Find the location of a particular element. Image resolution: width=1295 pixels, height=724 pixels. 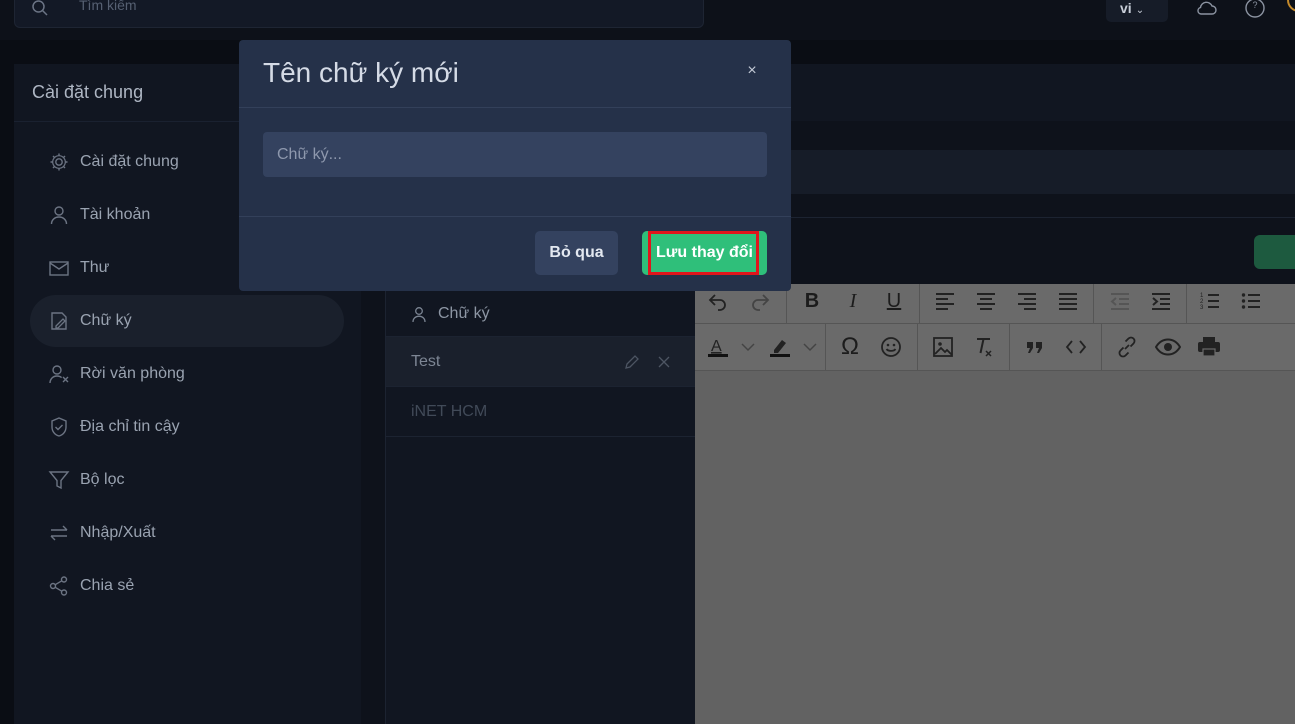

italic-icon: I is located at coordinates (853, 301).